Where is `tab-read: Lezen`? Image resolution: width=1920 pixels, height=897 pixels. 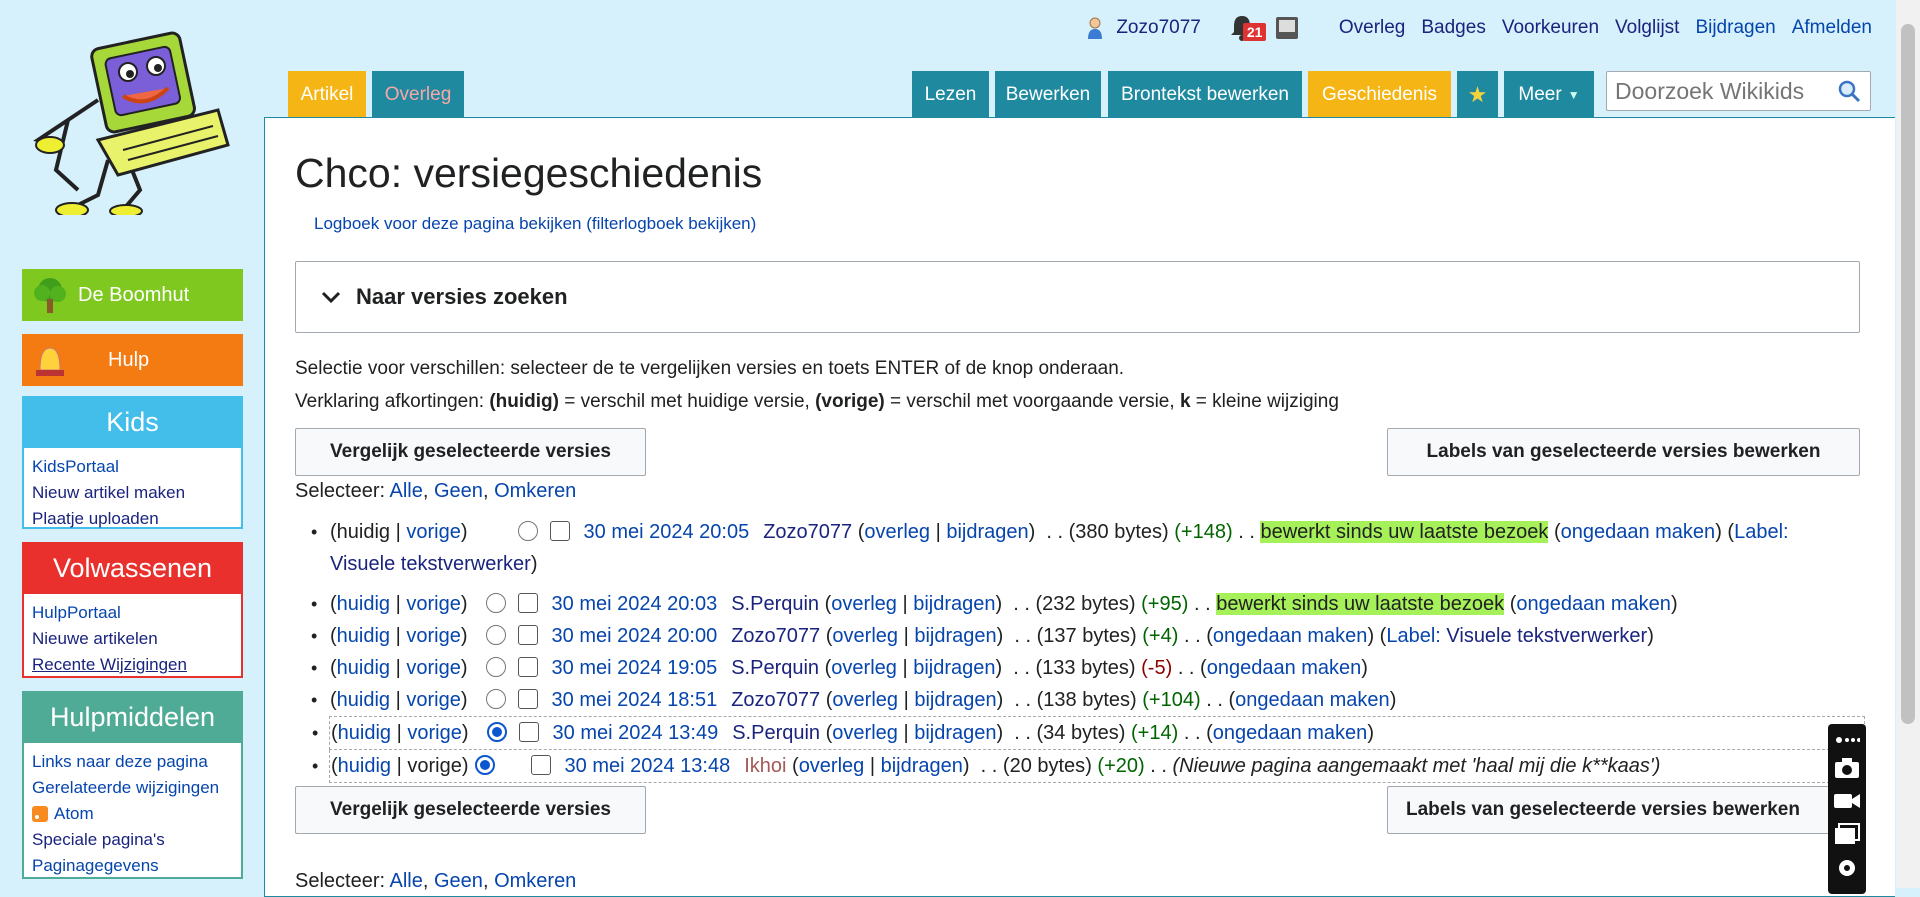
tab-read: Lezen is located at coordinates (950, 95).